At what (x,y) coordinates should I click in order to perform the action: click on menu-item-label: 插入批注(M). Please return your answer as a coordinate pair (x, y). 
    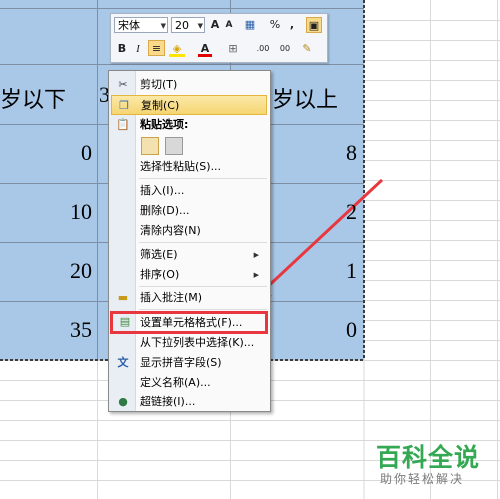
    Looking at the image, I should click on (171, 297).